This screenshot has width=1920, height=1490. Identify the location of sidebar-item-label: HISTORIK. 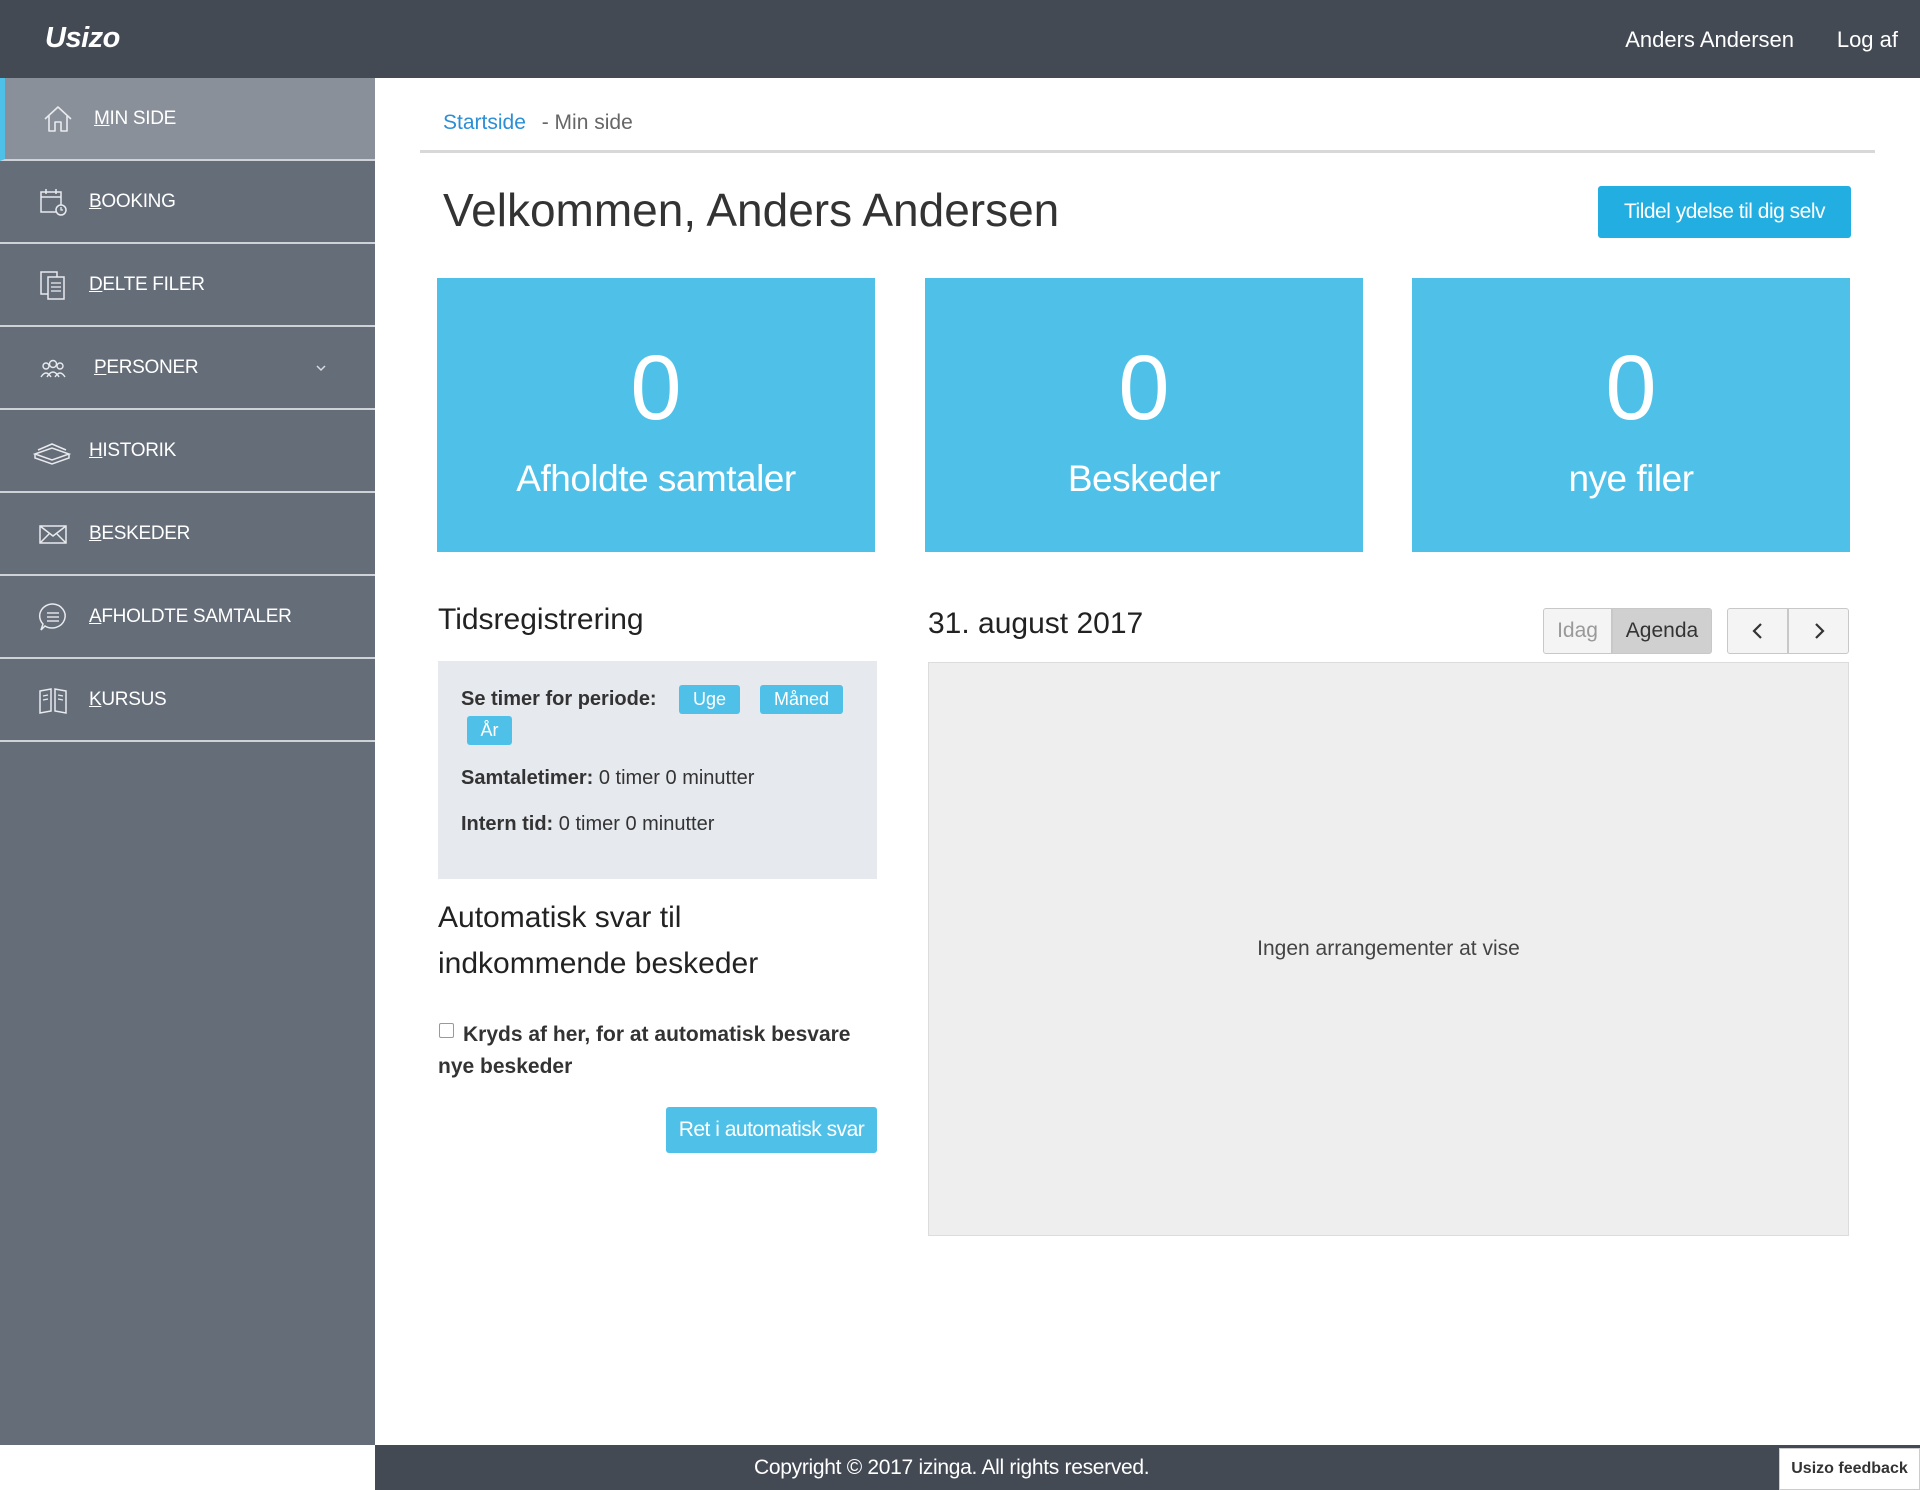
(132, 450).